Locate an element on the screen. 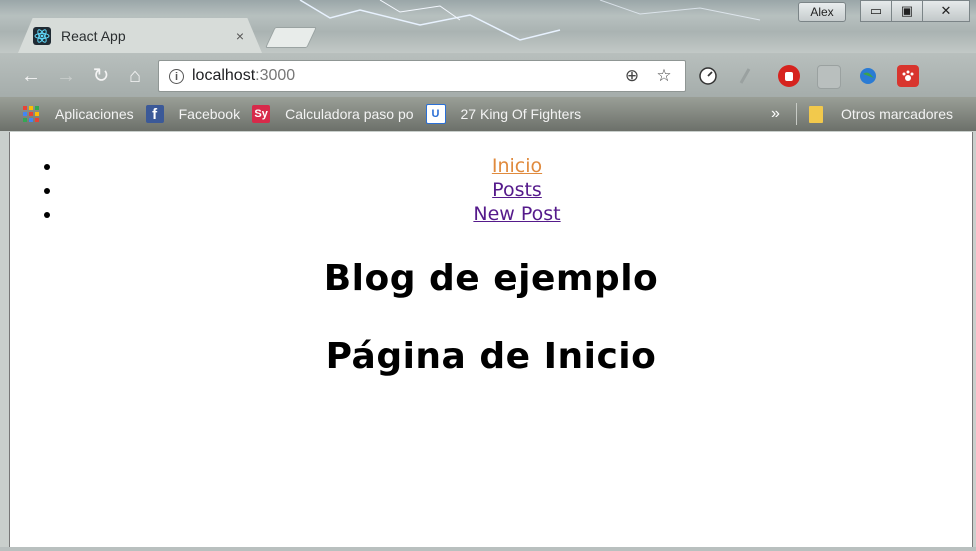 The image size is (976, 551). restore-icon: ▣ is located at coordinates (907, 11).